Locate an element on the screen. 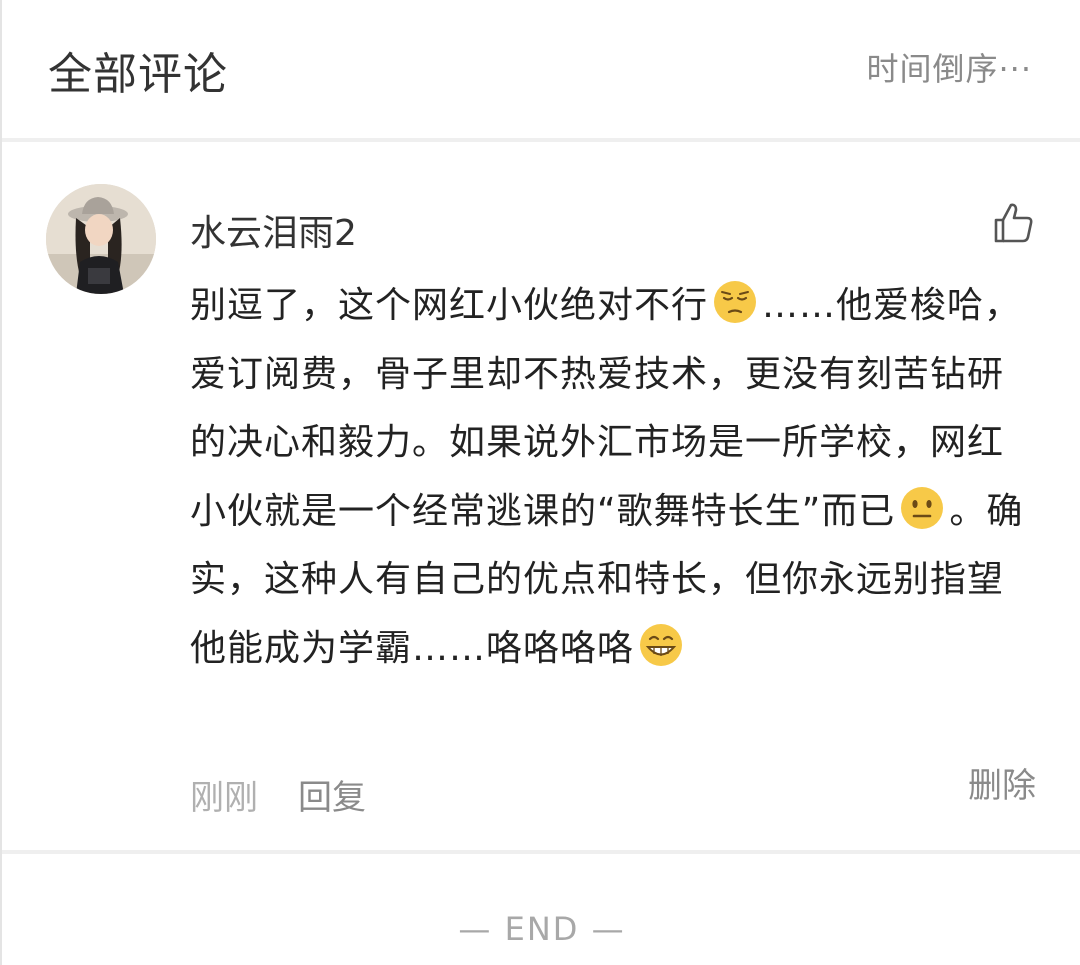 The width and height of the screenshot is (1080, 965). pensive-face-emoji-icon is located at coordinates (735, 302).